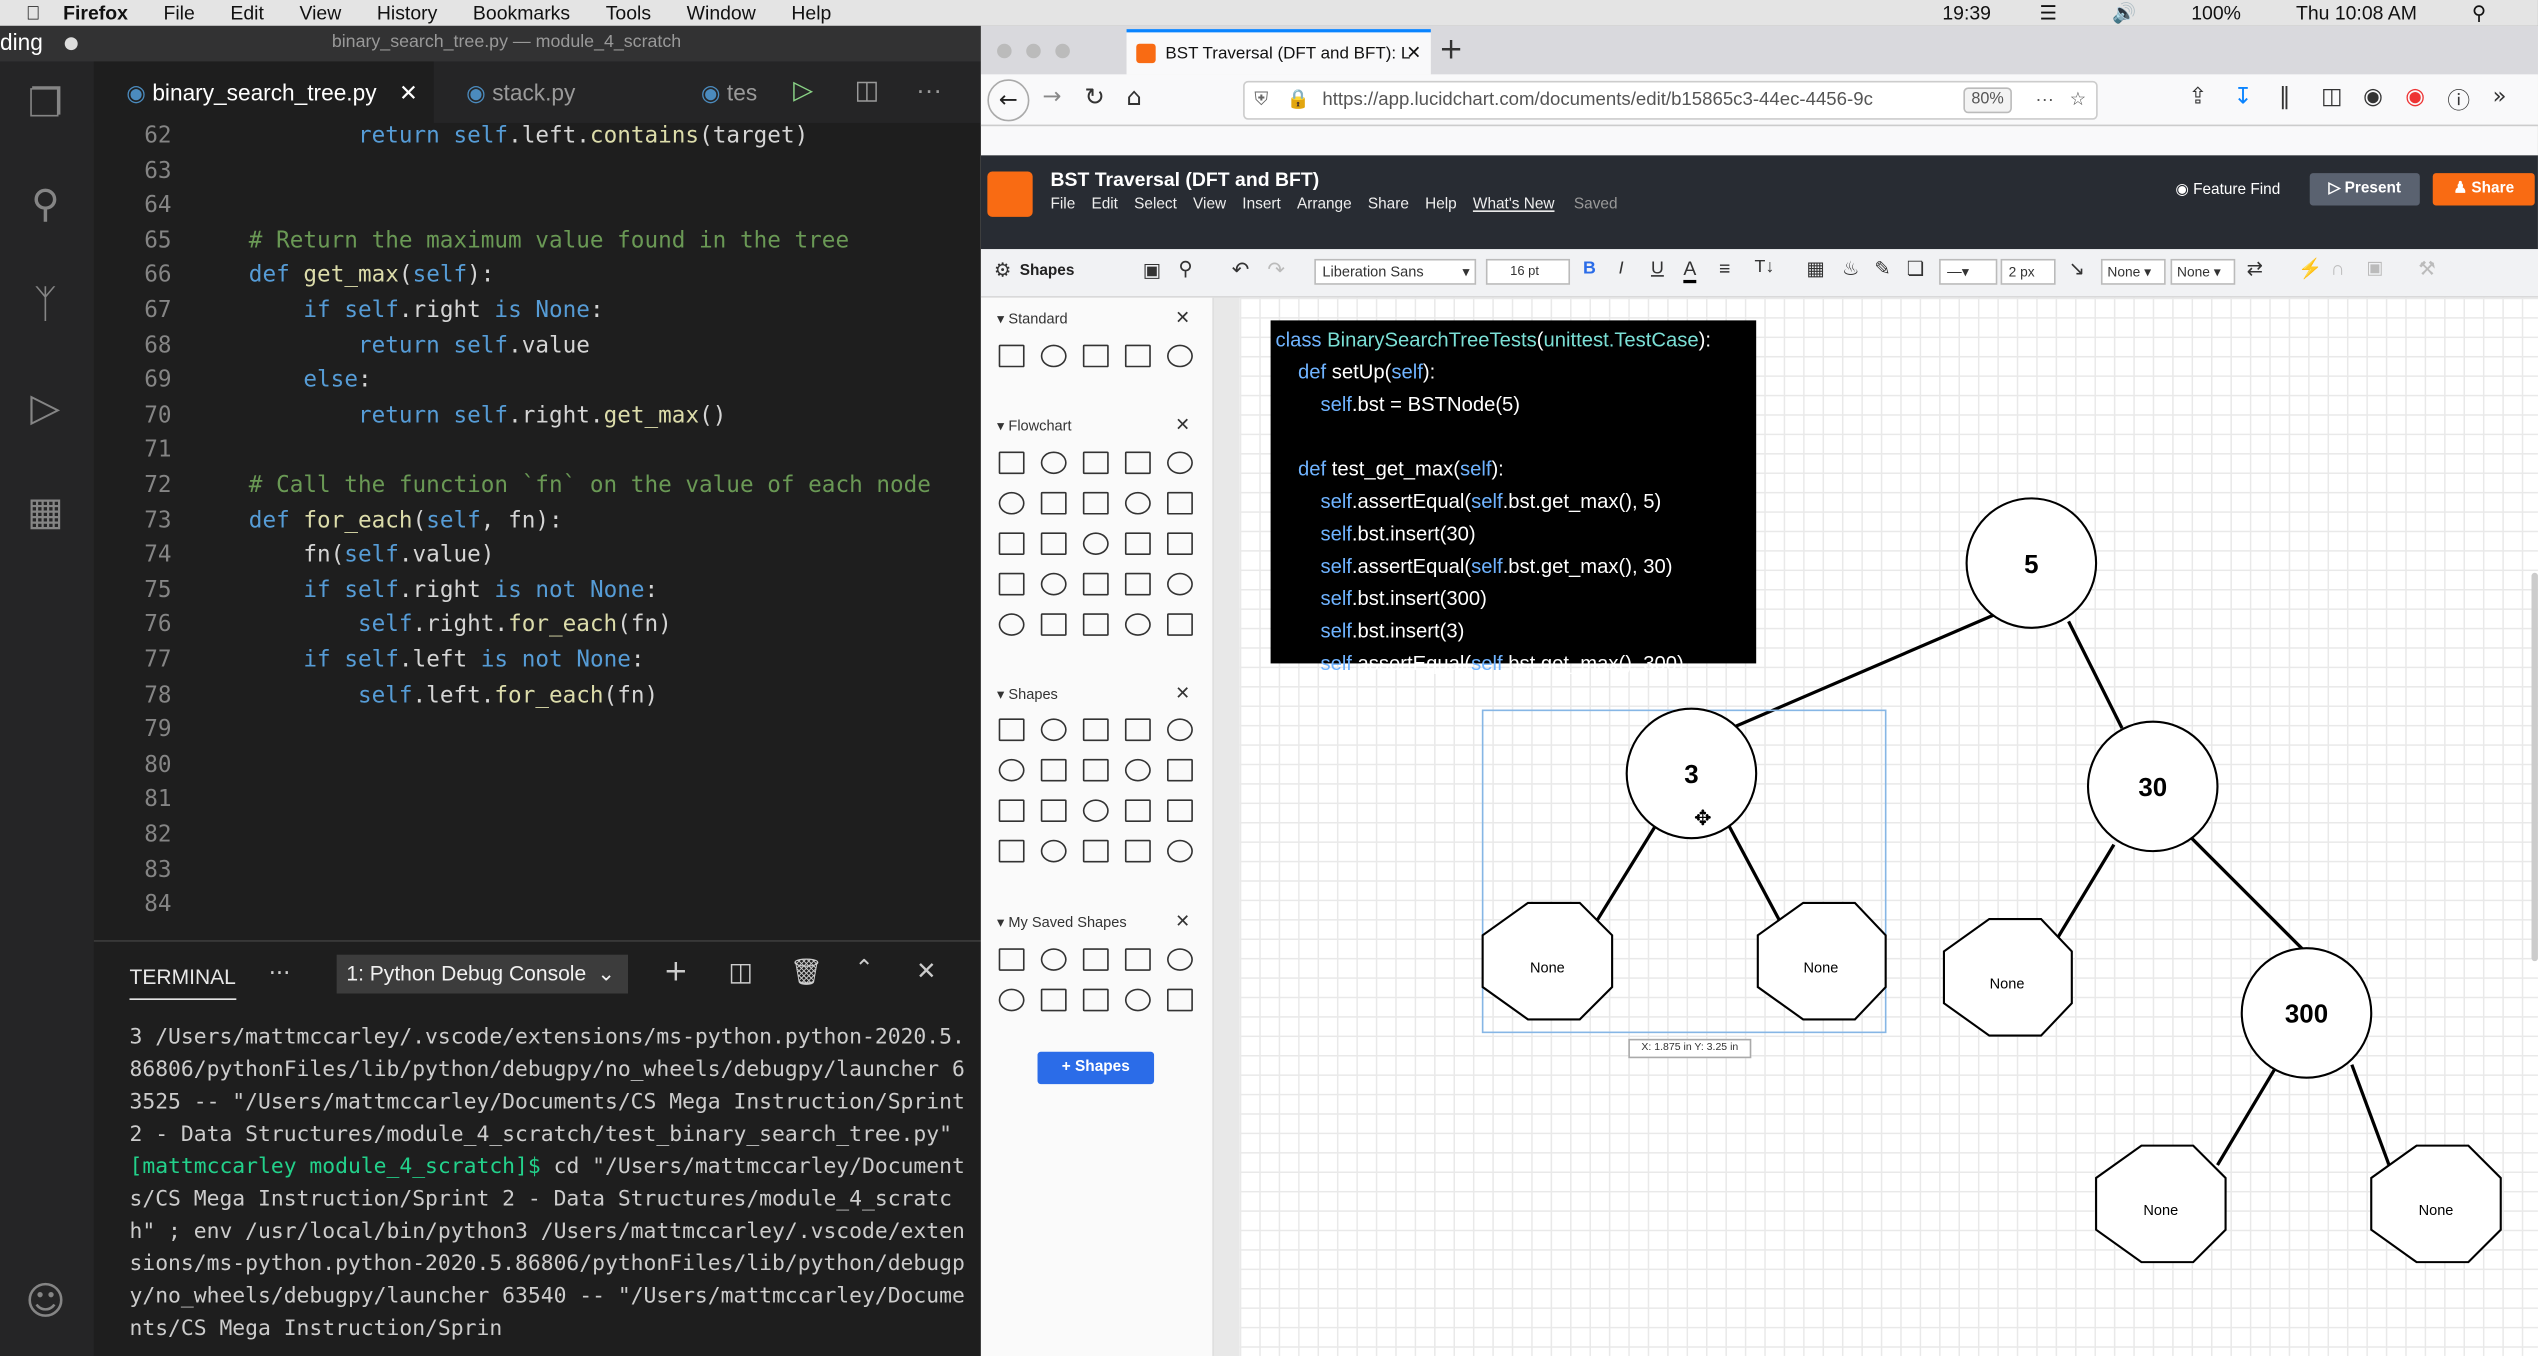 The image size is (2538, 1356). I want to click on menu-tools: Tools, so click(628, 13).